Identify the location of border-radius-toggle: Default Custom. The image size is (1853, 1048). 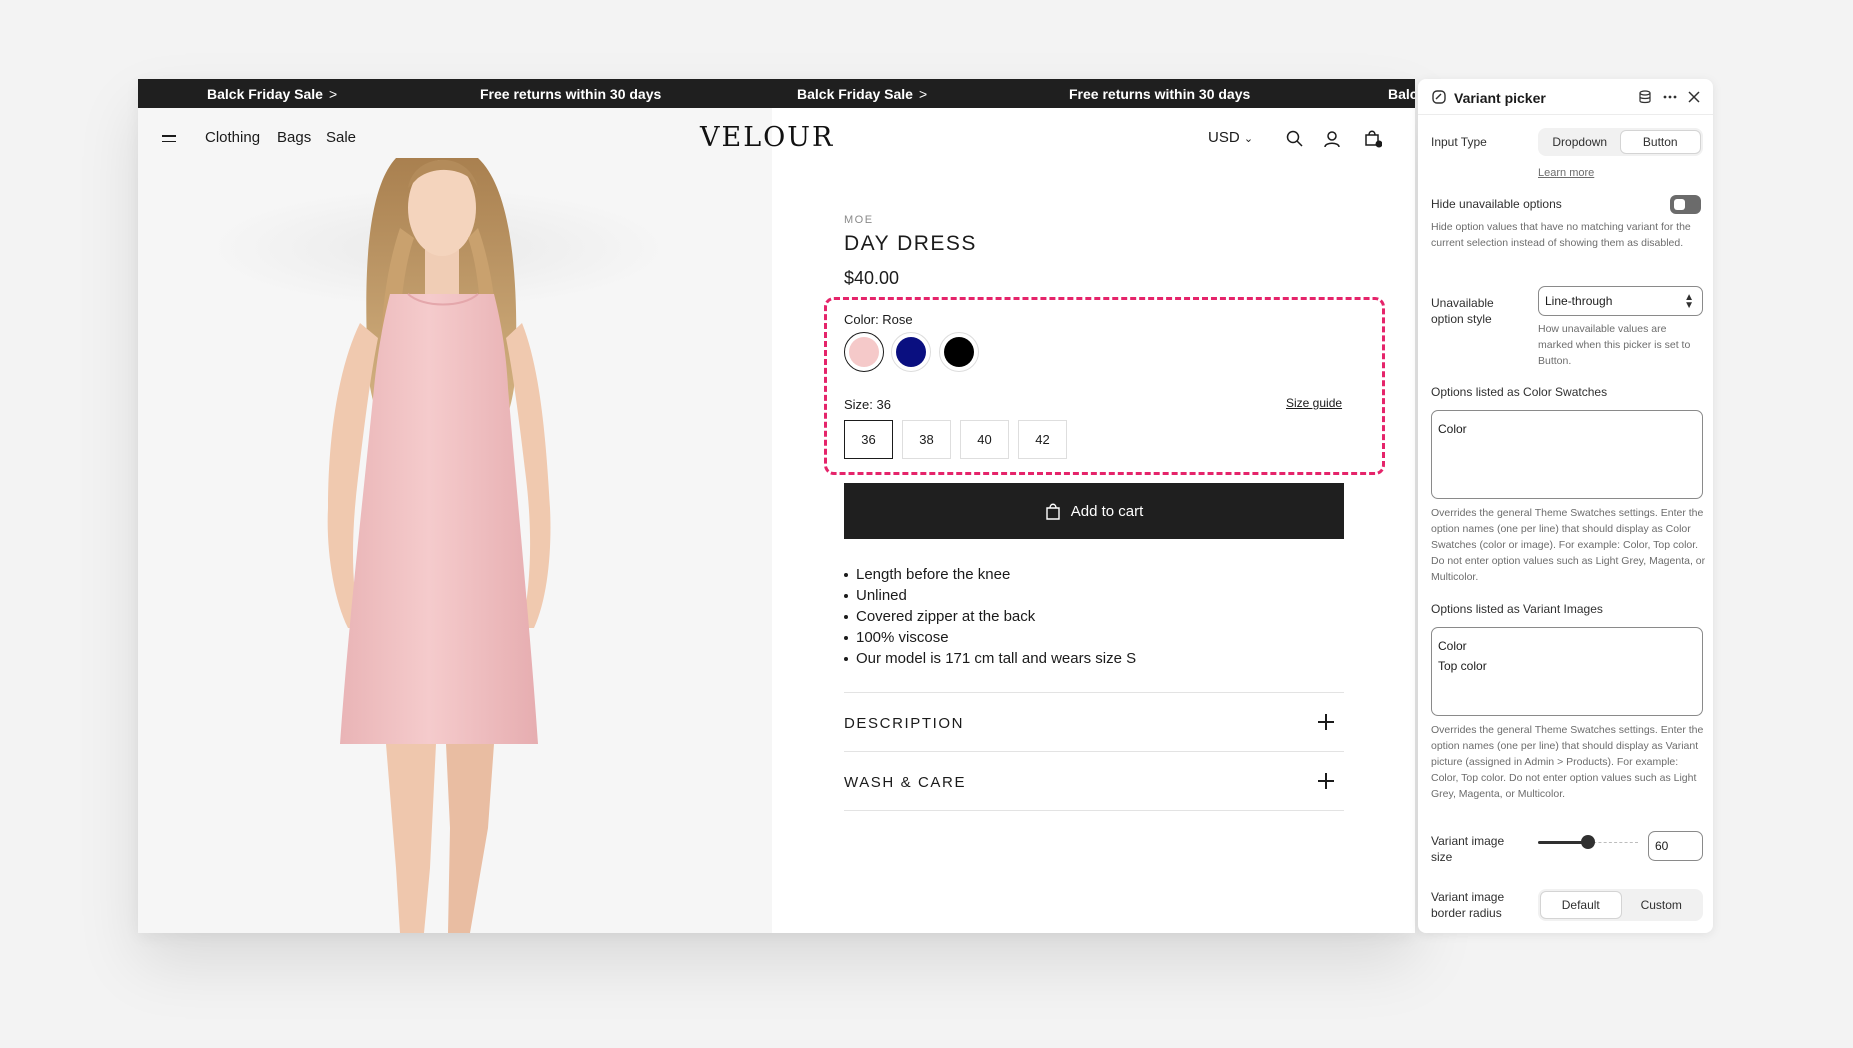
(1620, 905).